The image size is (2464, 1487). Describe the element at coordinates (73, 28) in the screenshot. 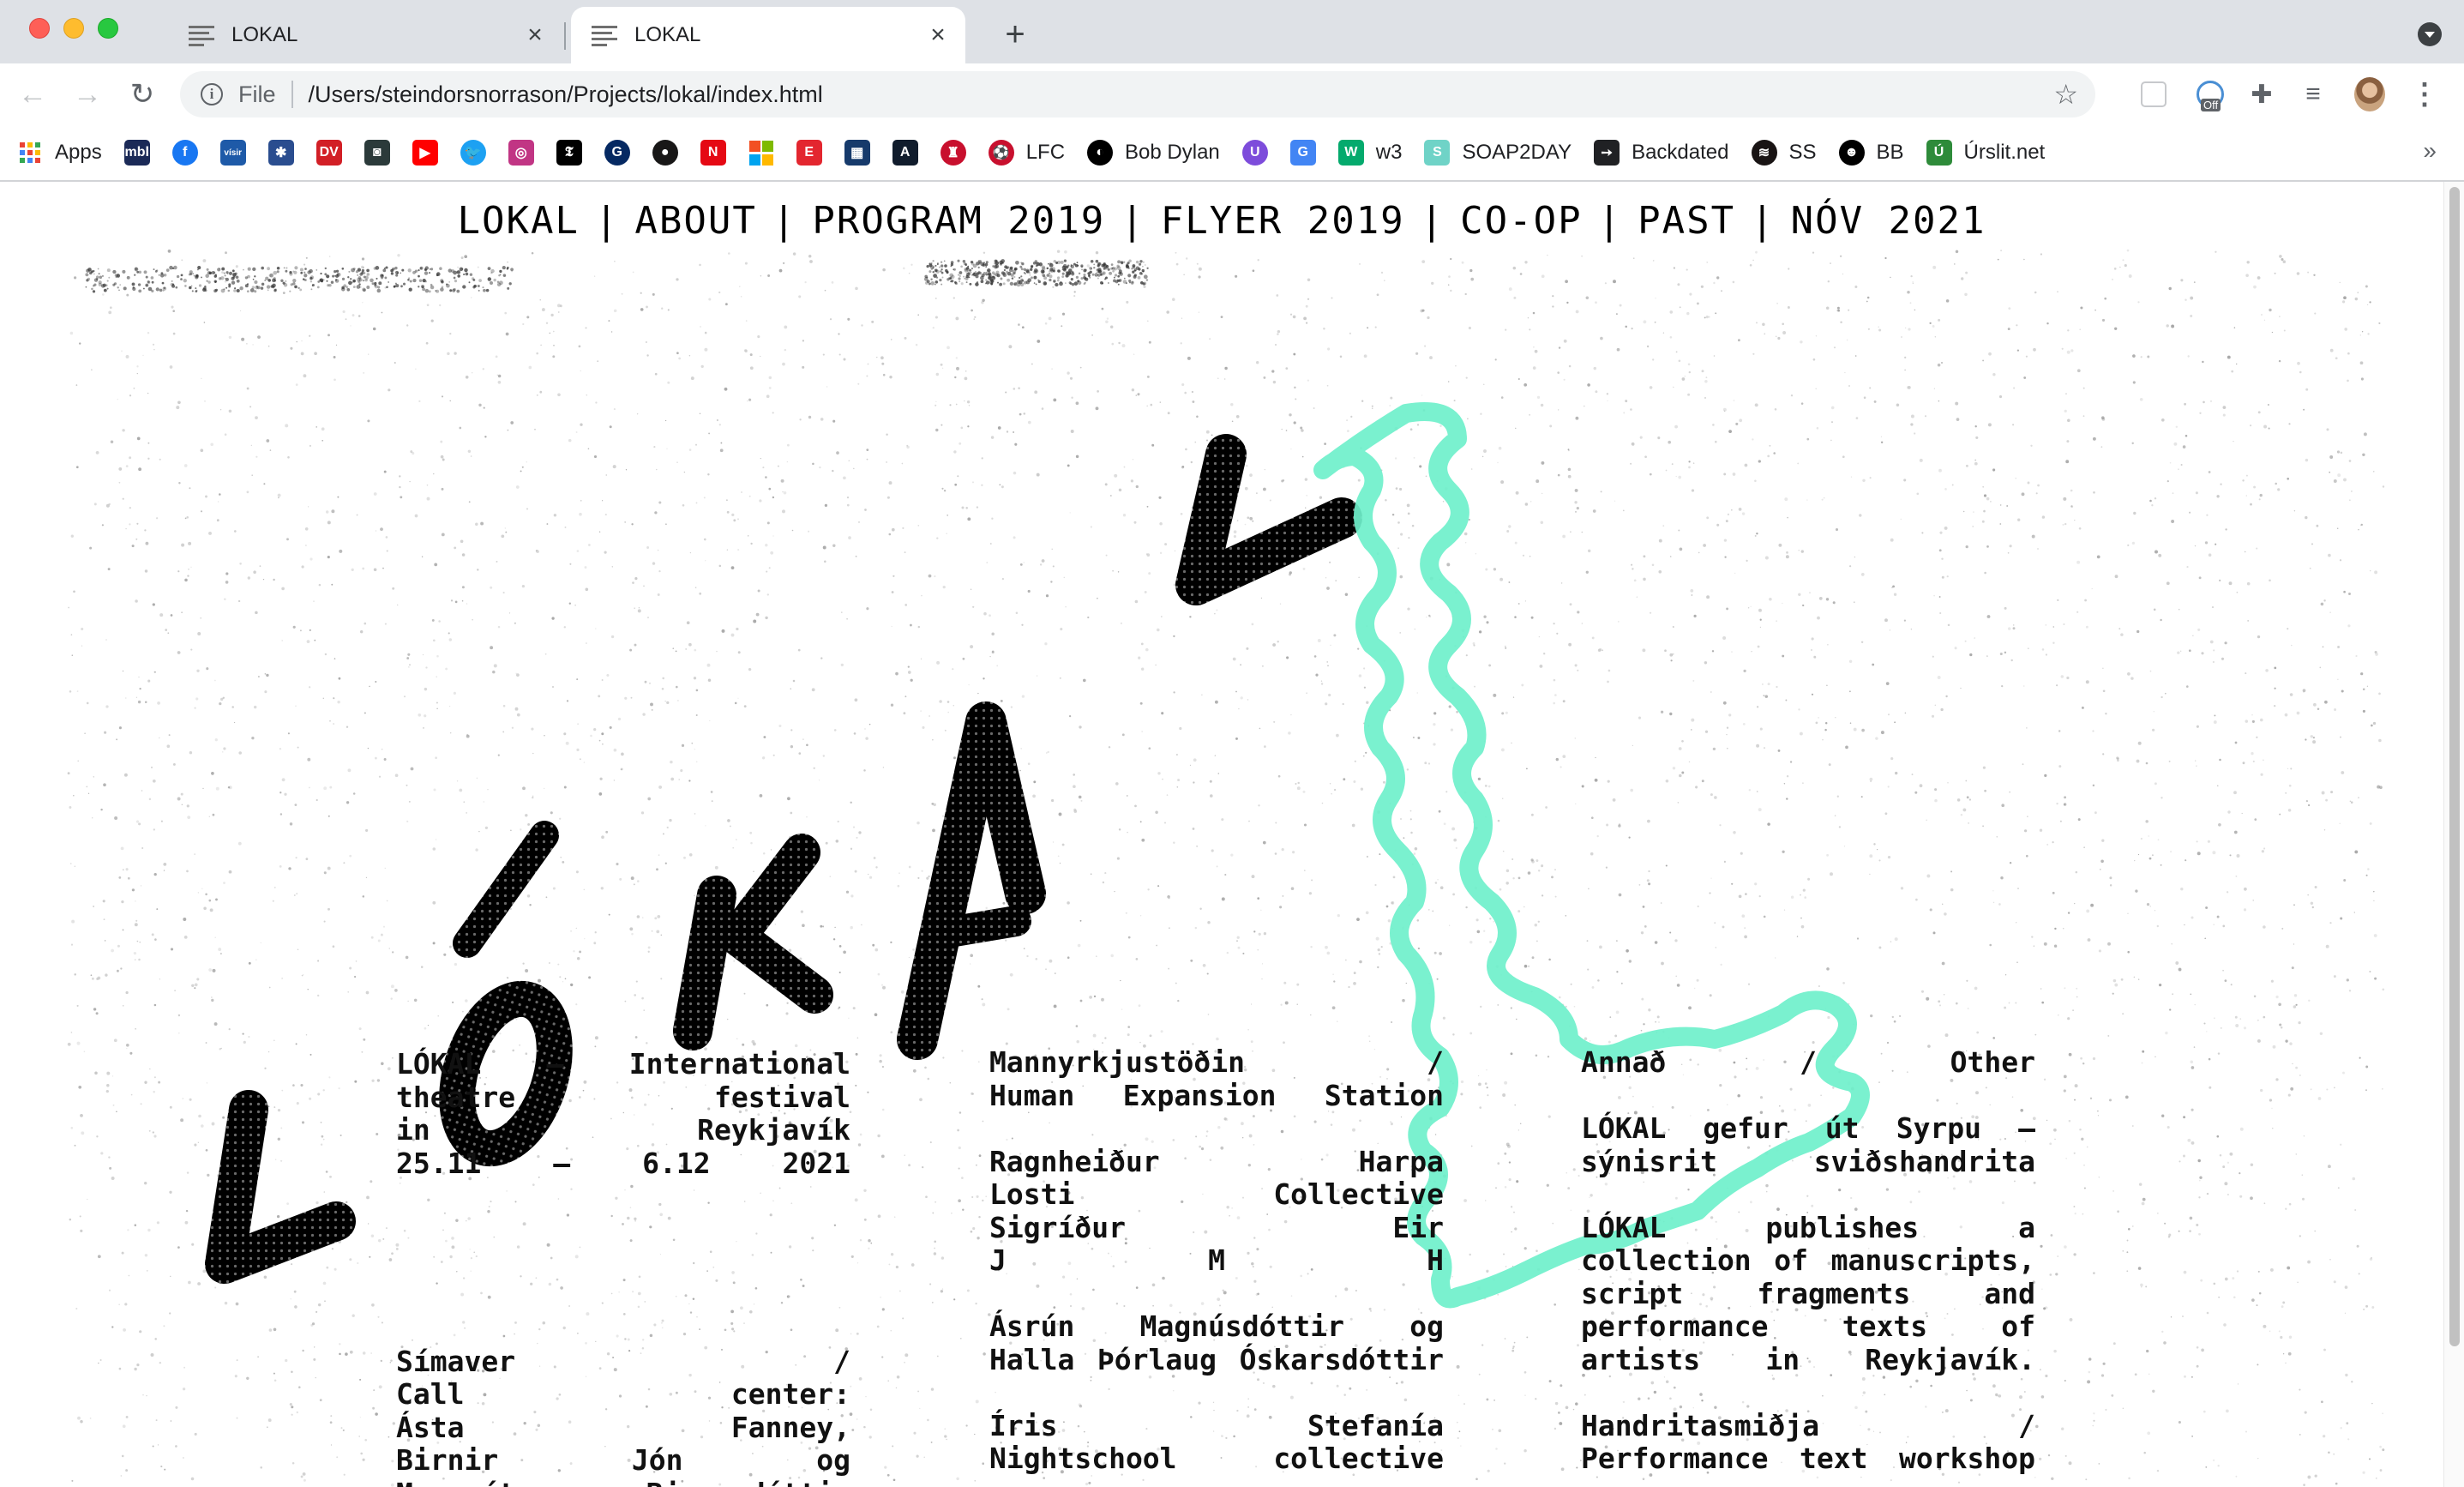

I see `window-minimize-button` at that location.